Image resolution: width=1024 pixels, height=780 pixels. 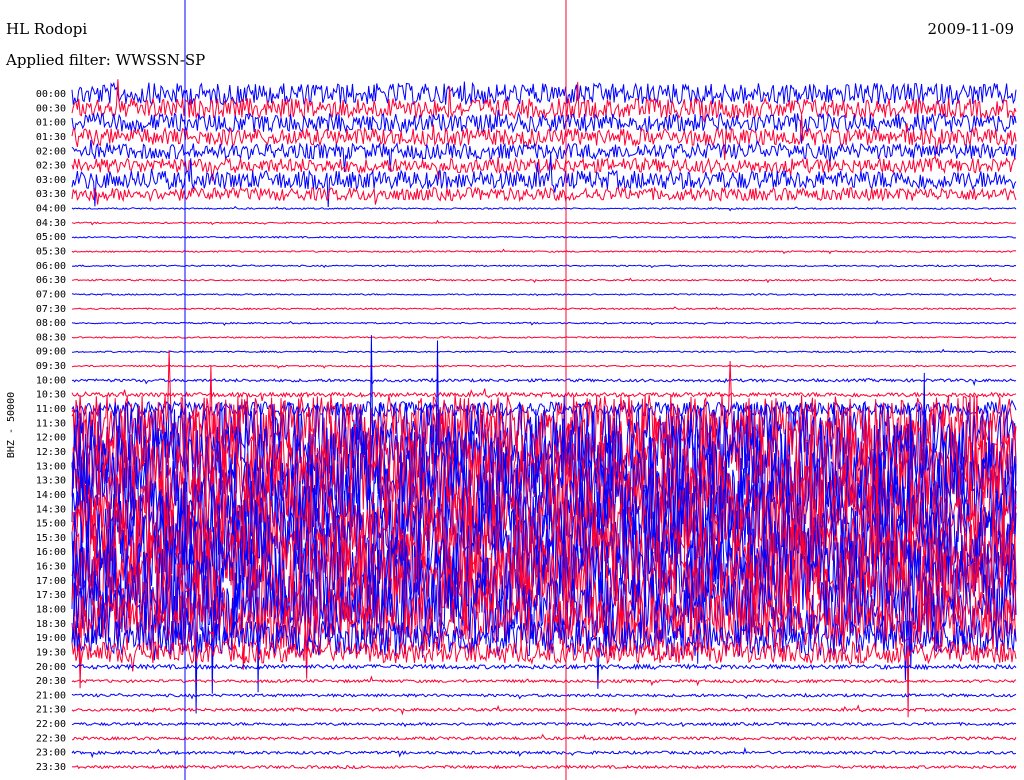 What do you see at coordinates (51, 395) in the screenshot?
I see `time-tick-label: 10:30` at bounding box center [51, 395].